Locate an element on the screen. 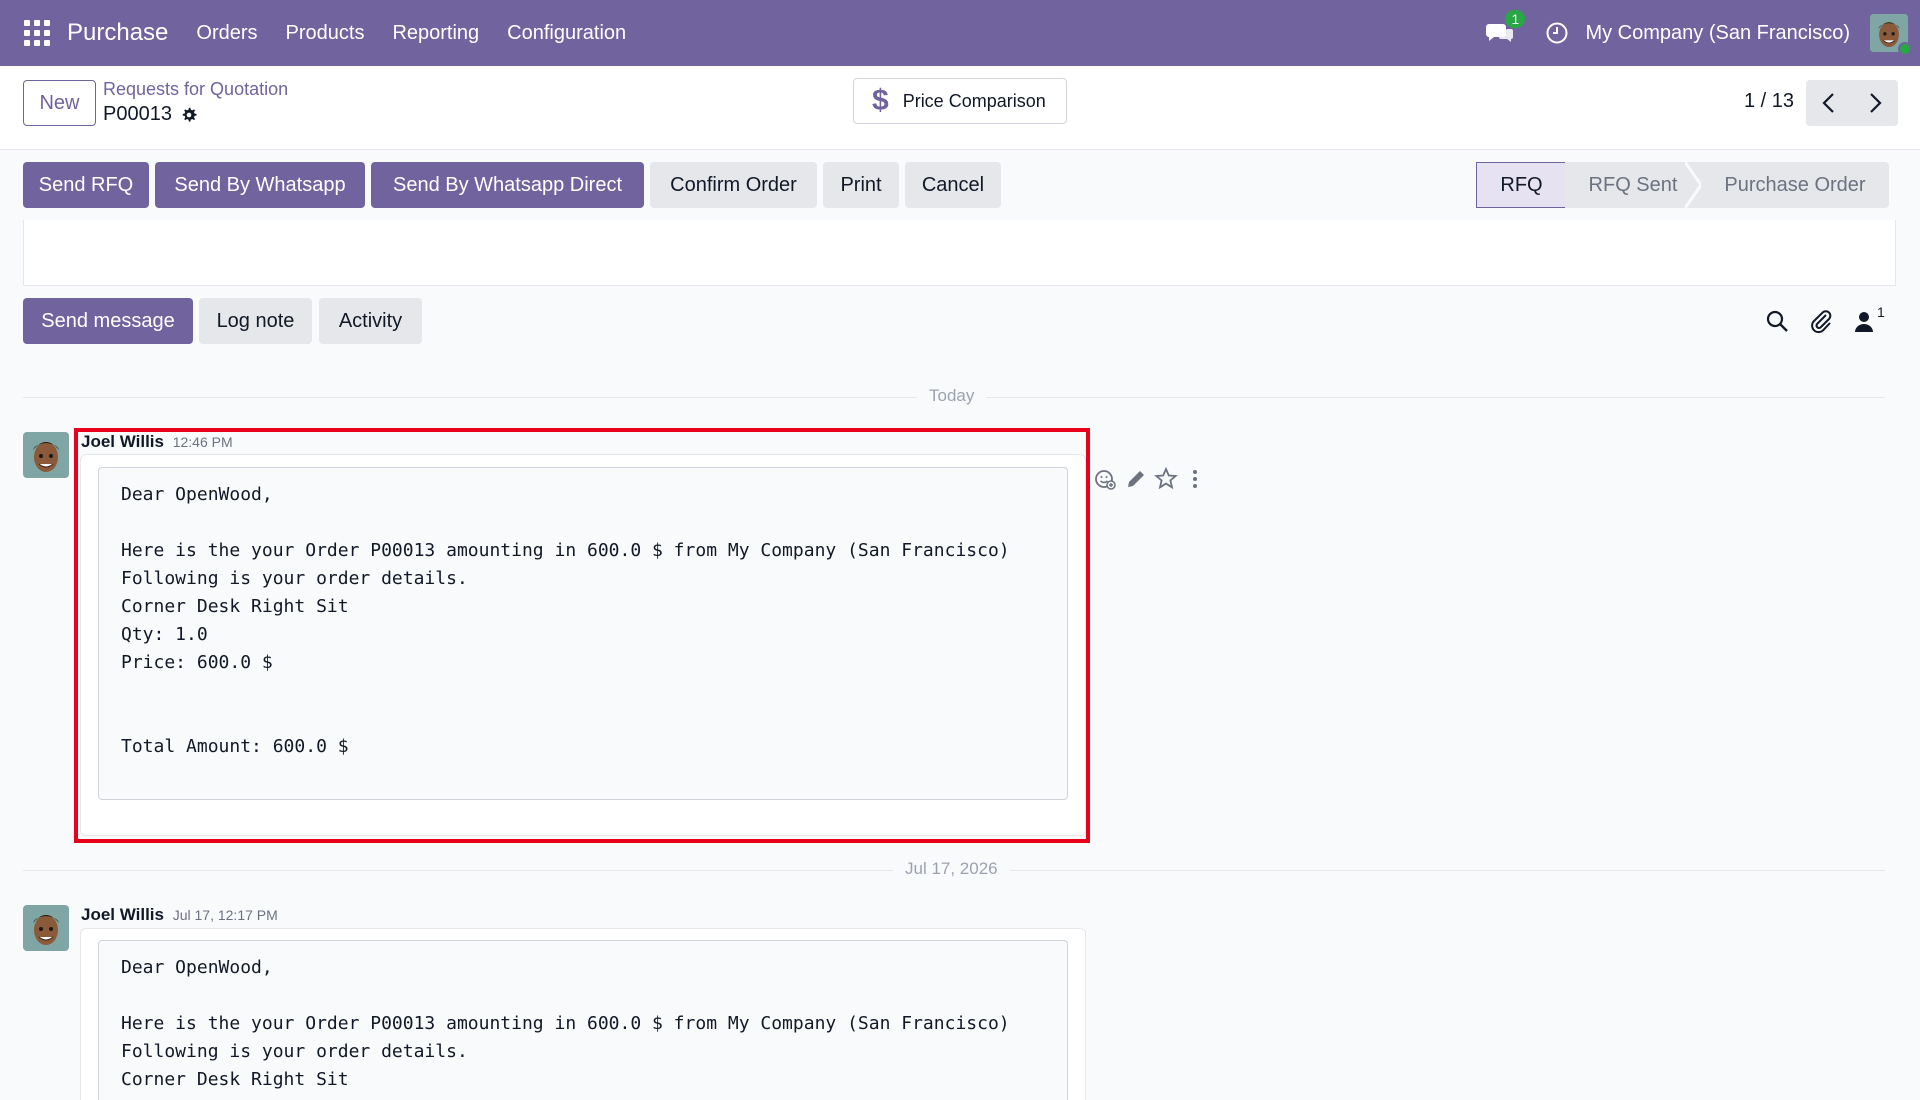 The image size is (1920, 1100). author-name-2: Joel Willis is located at coordinates (122, 914).